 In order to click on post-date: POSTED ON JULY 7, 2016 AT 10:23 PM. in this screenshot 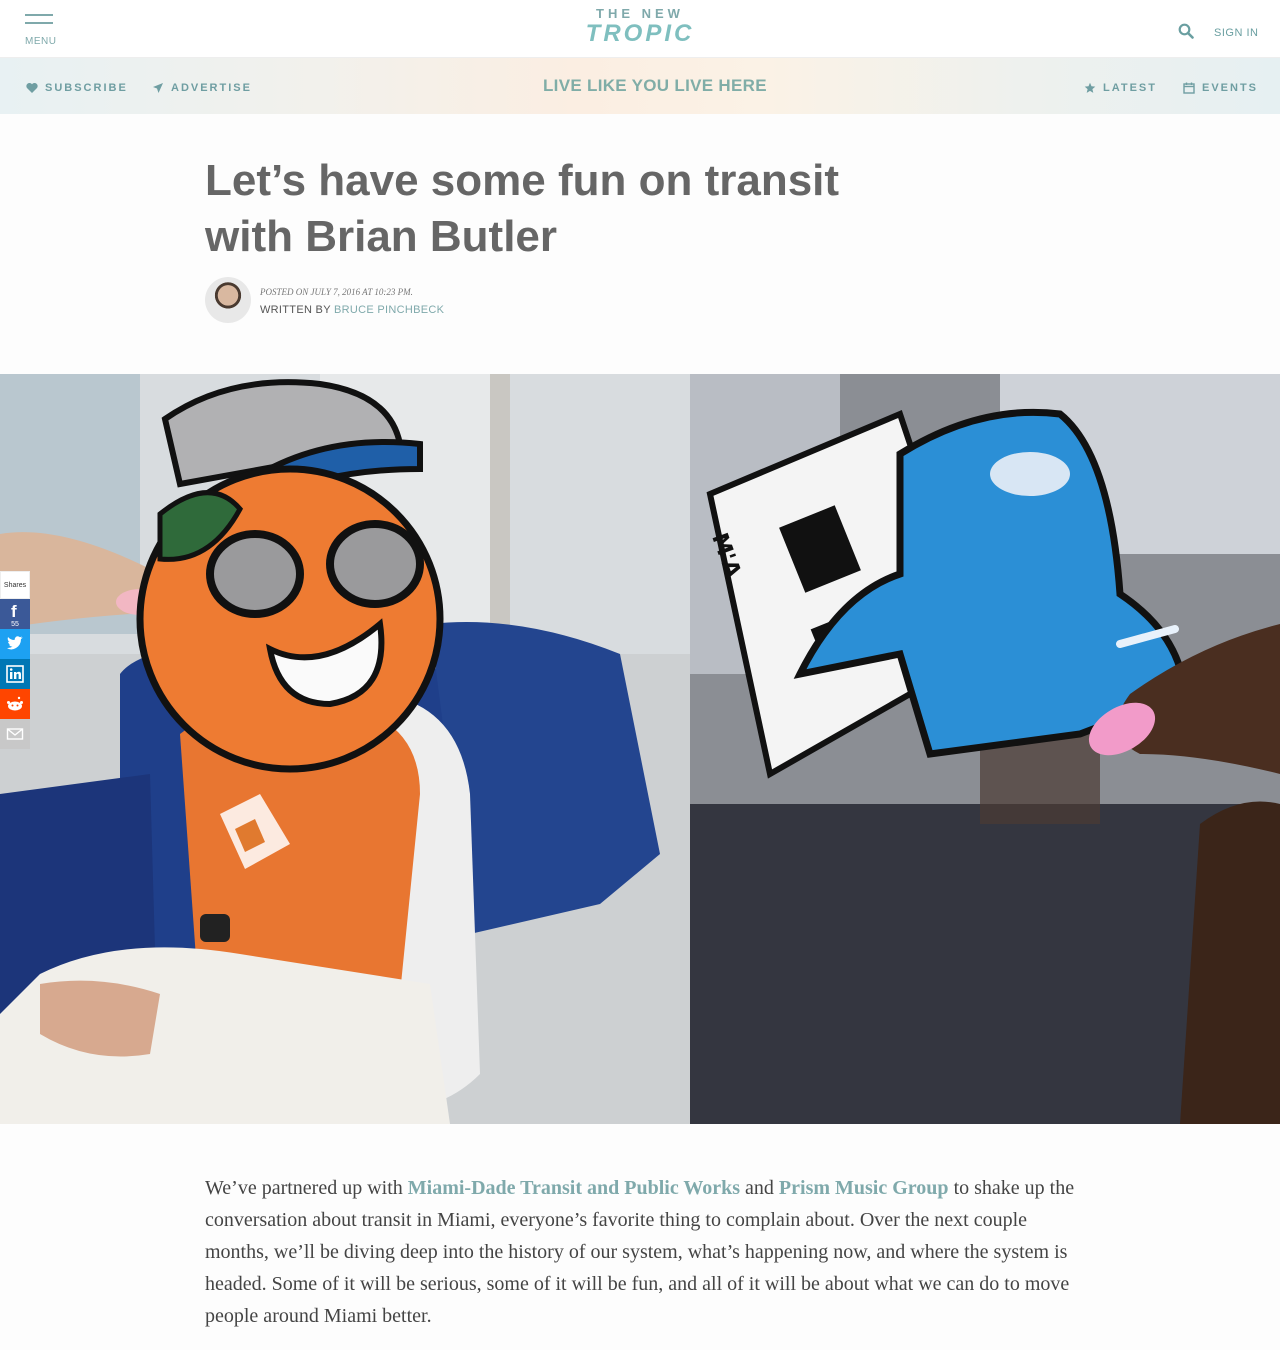, I will do `click(336, 292)`.